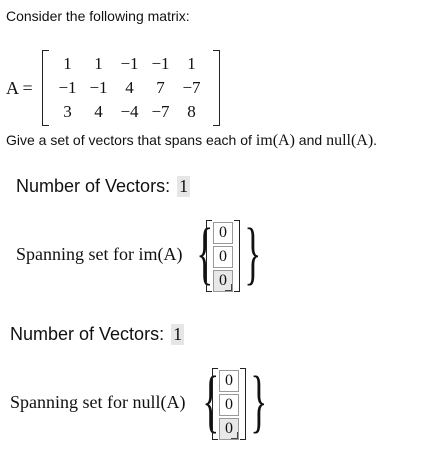 The width and height of the screenshot is (437, 452). Describe the element at coordinates (275, 140) in the screenshot. I see `question-im: im(A)` at that location.